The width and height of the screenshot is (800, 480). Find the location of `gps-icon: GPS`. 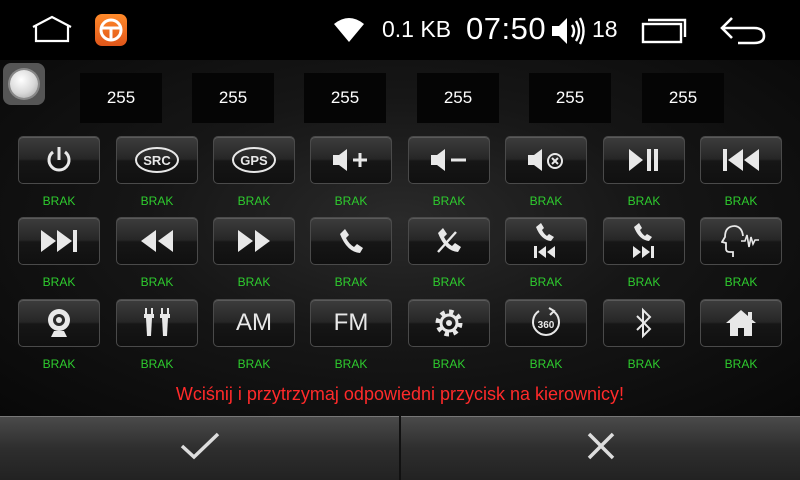

gps-icon: GPS is located at coordinates (254, 160).